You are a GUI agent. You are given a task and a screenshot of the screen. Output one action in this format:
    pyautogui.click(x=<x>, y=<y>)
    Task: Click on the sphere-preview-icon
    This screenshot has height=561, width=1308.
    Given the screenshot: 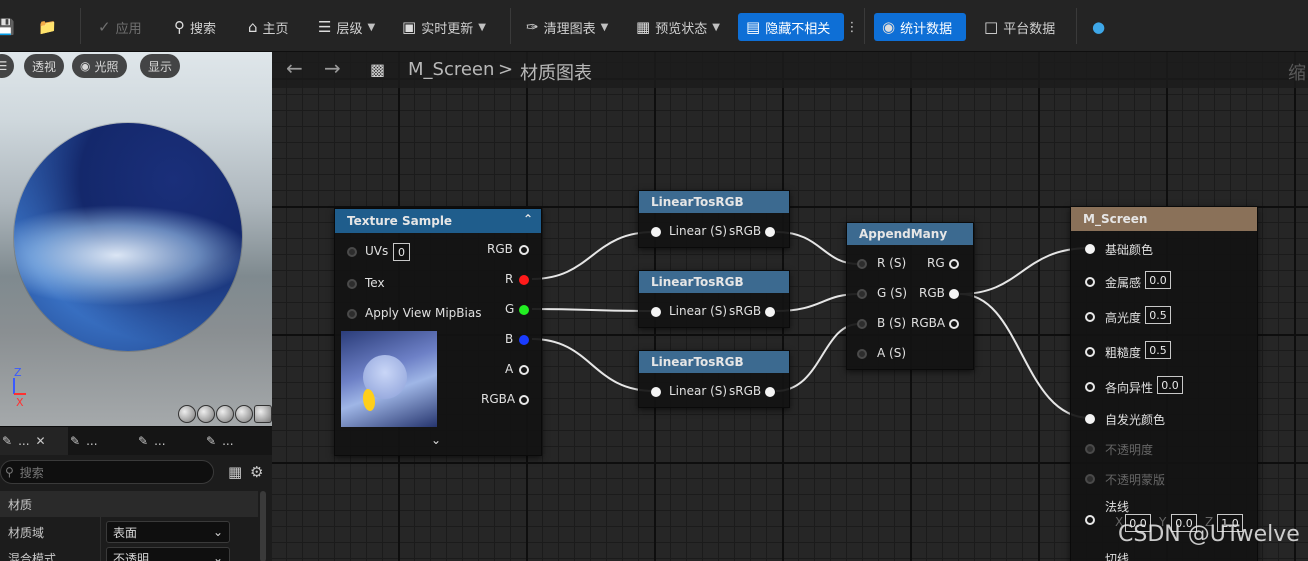 What is the action you would take?
    pyautogui.click(x=206, y=414)
    